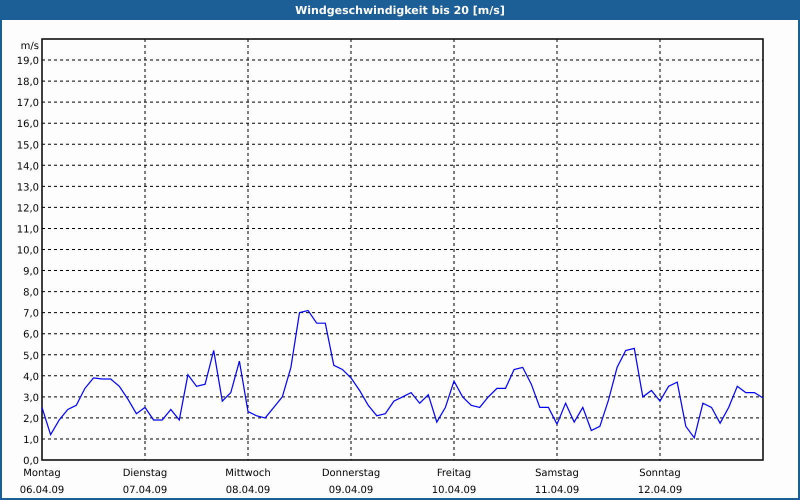 Image resolution: width=800 pixels, height=500 pixels. Describe the element at coordinates (31, 440) in the screenshot. I see `y-tick-label: 1,0` at that location.